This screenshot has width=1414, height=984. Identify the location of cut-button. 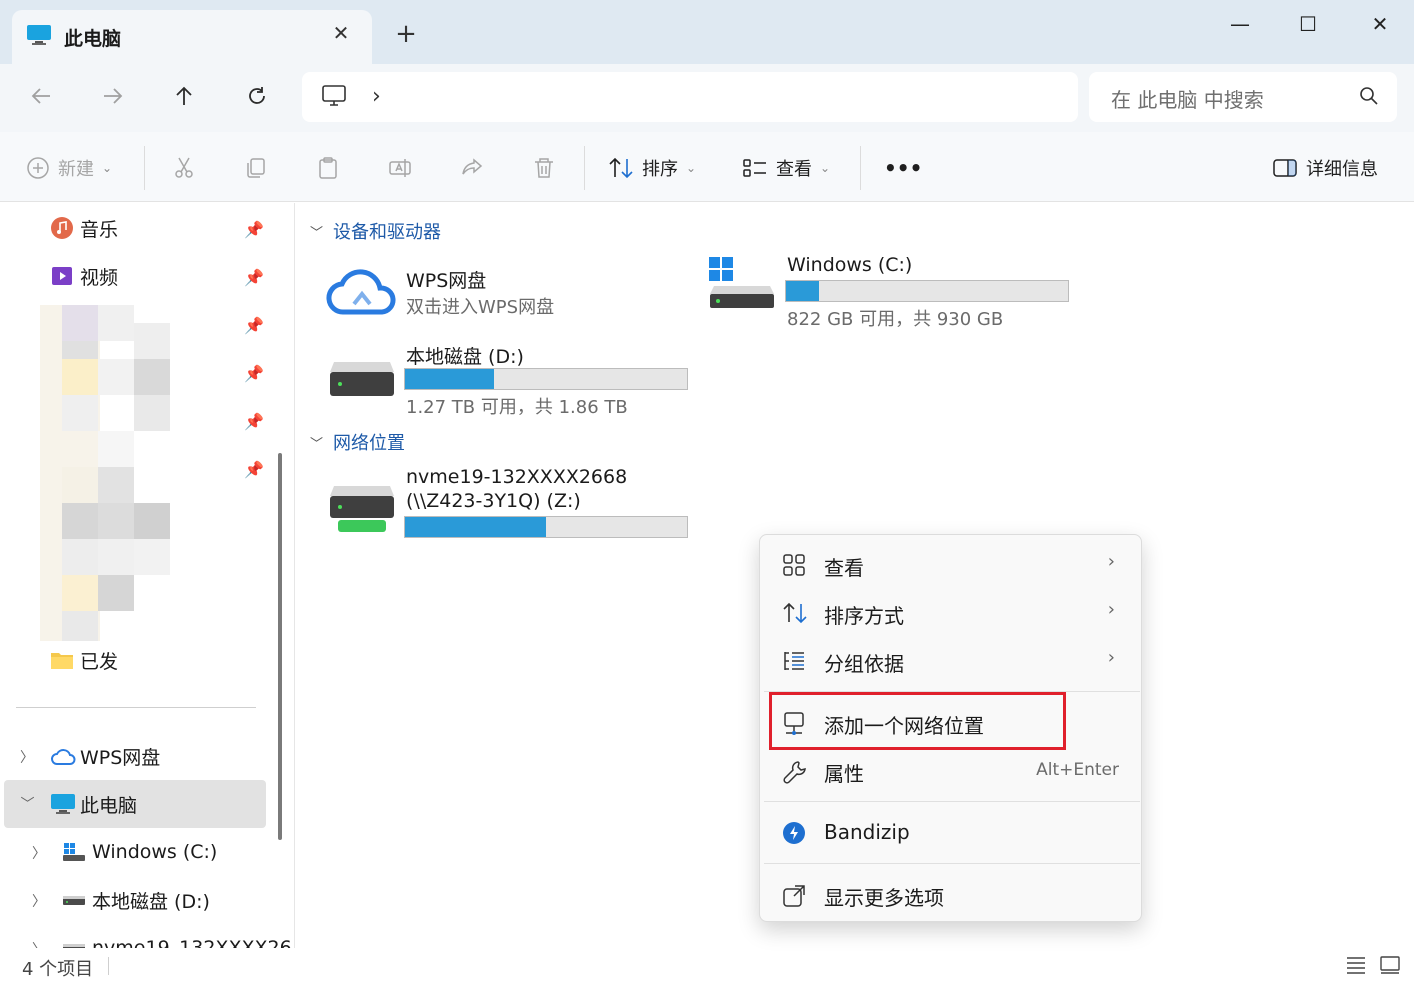
(184, 168).